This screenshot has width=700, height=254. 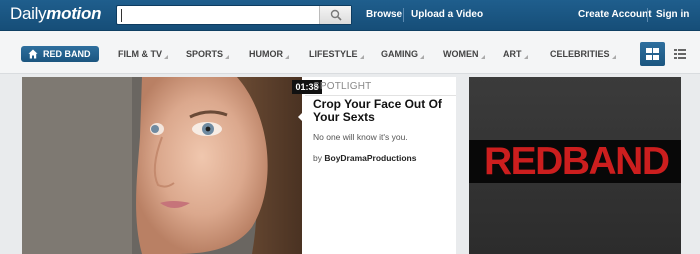 I want to click on browse-link: Browse, so click(x=384, y=14).